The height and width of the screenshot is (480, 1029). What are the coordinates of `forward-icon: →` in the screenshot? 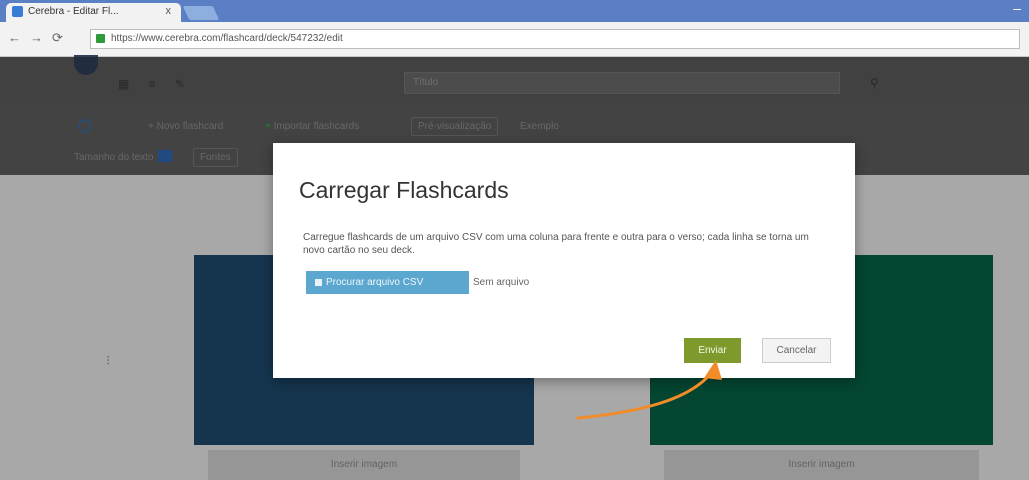 It's located at (36, 37).